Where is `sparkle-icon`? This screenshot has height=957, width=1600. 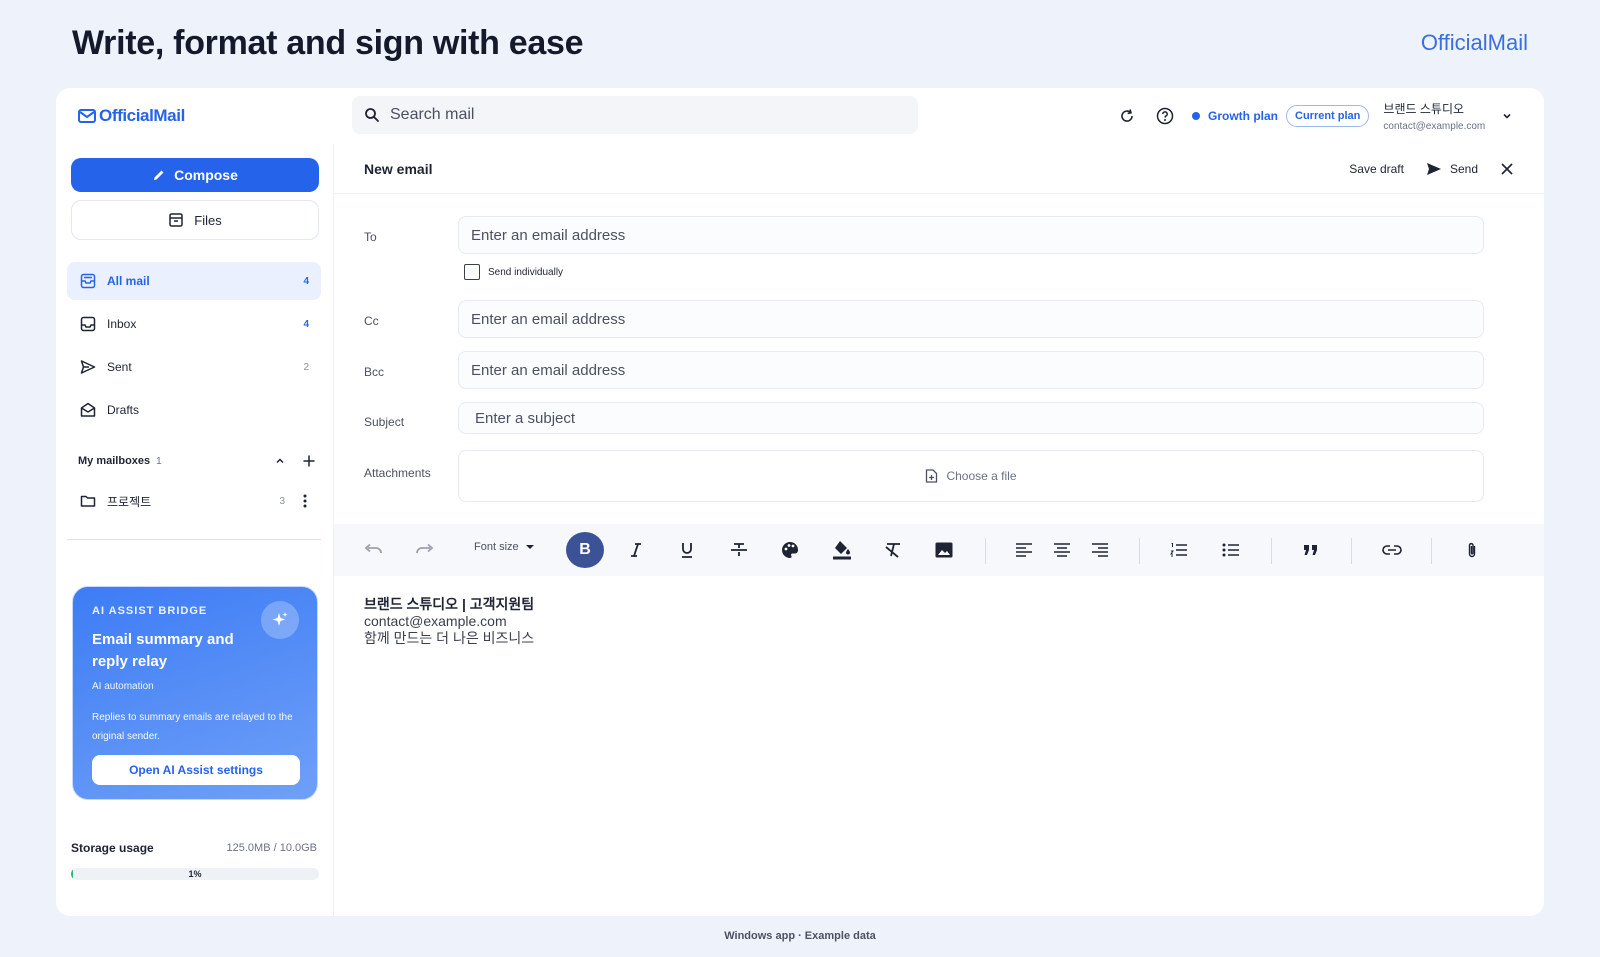
sparkle-icon is located at coordinates (280, 620).